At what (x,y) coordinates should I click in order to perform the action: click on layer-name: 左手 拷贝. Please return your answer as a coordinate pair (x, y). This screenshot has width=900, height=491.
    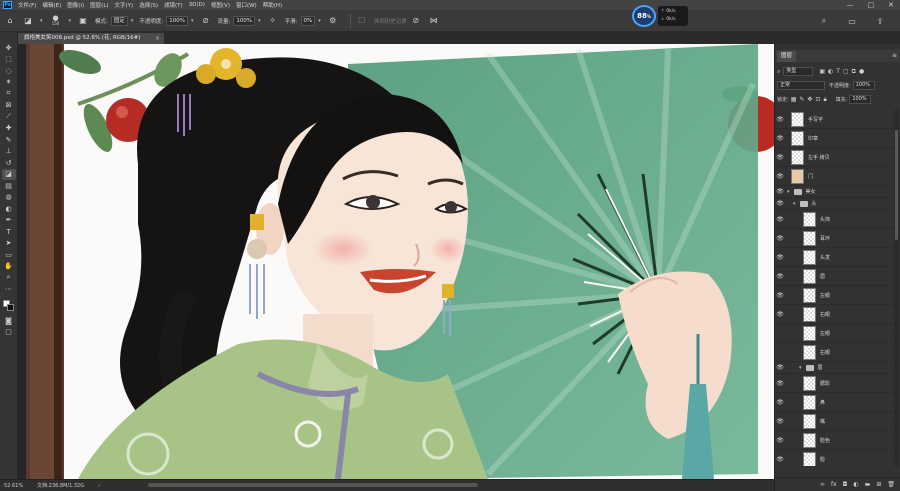
    Looking at the image, I should click on (819, 157).